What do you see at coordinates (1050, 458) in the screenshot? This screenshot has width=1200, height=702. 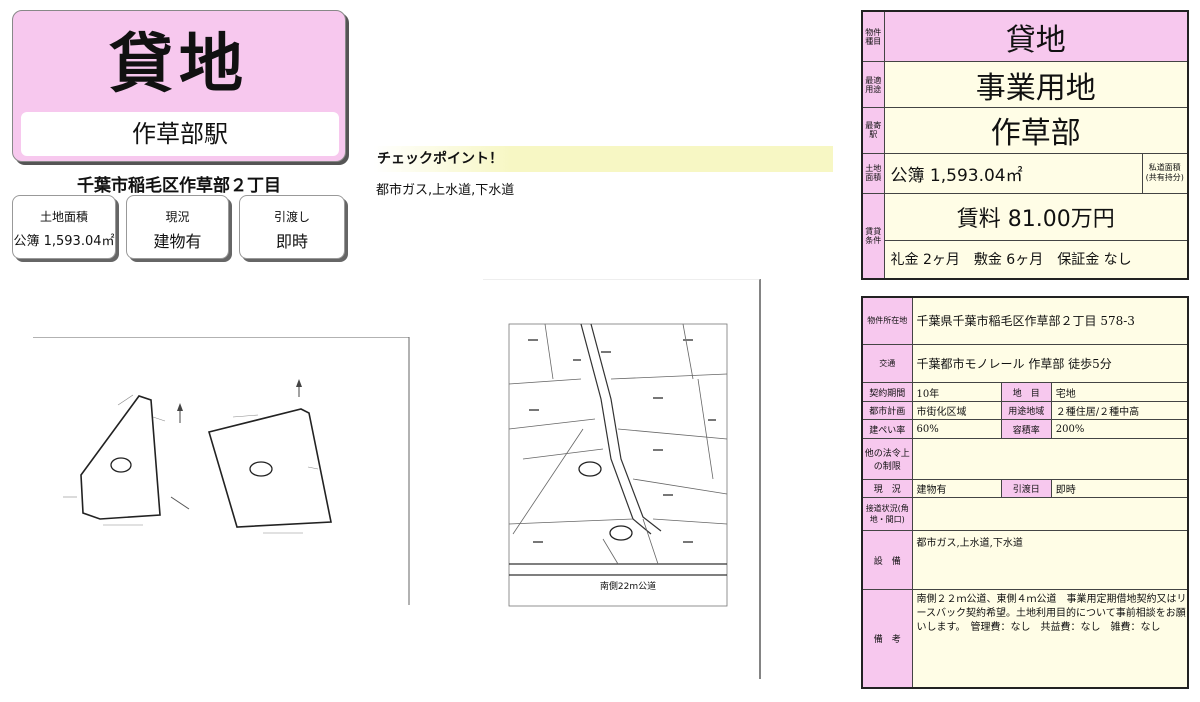 I see `legal-restrictions` at bounding box center [1050, 458].